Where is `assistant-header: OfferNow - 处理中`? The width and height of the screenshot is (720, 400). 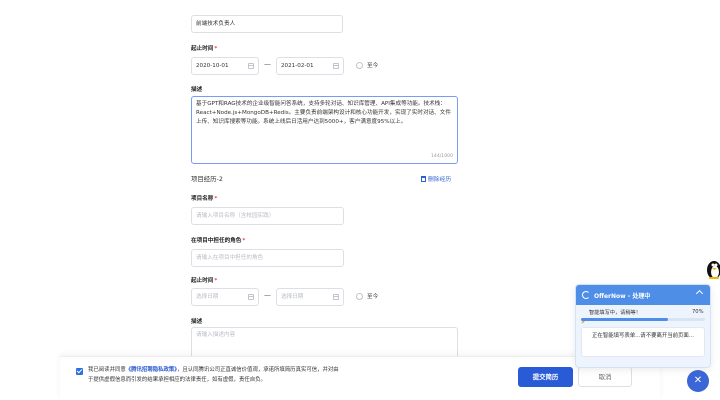
assistant-header: OfferNow - 处理中 is located at coordinates (643, 295).